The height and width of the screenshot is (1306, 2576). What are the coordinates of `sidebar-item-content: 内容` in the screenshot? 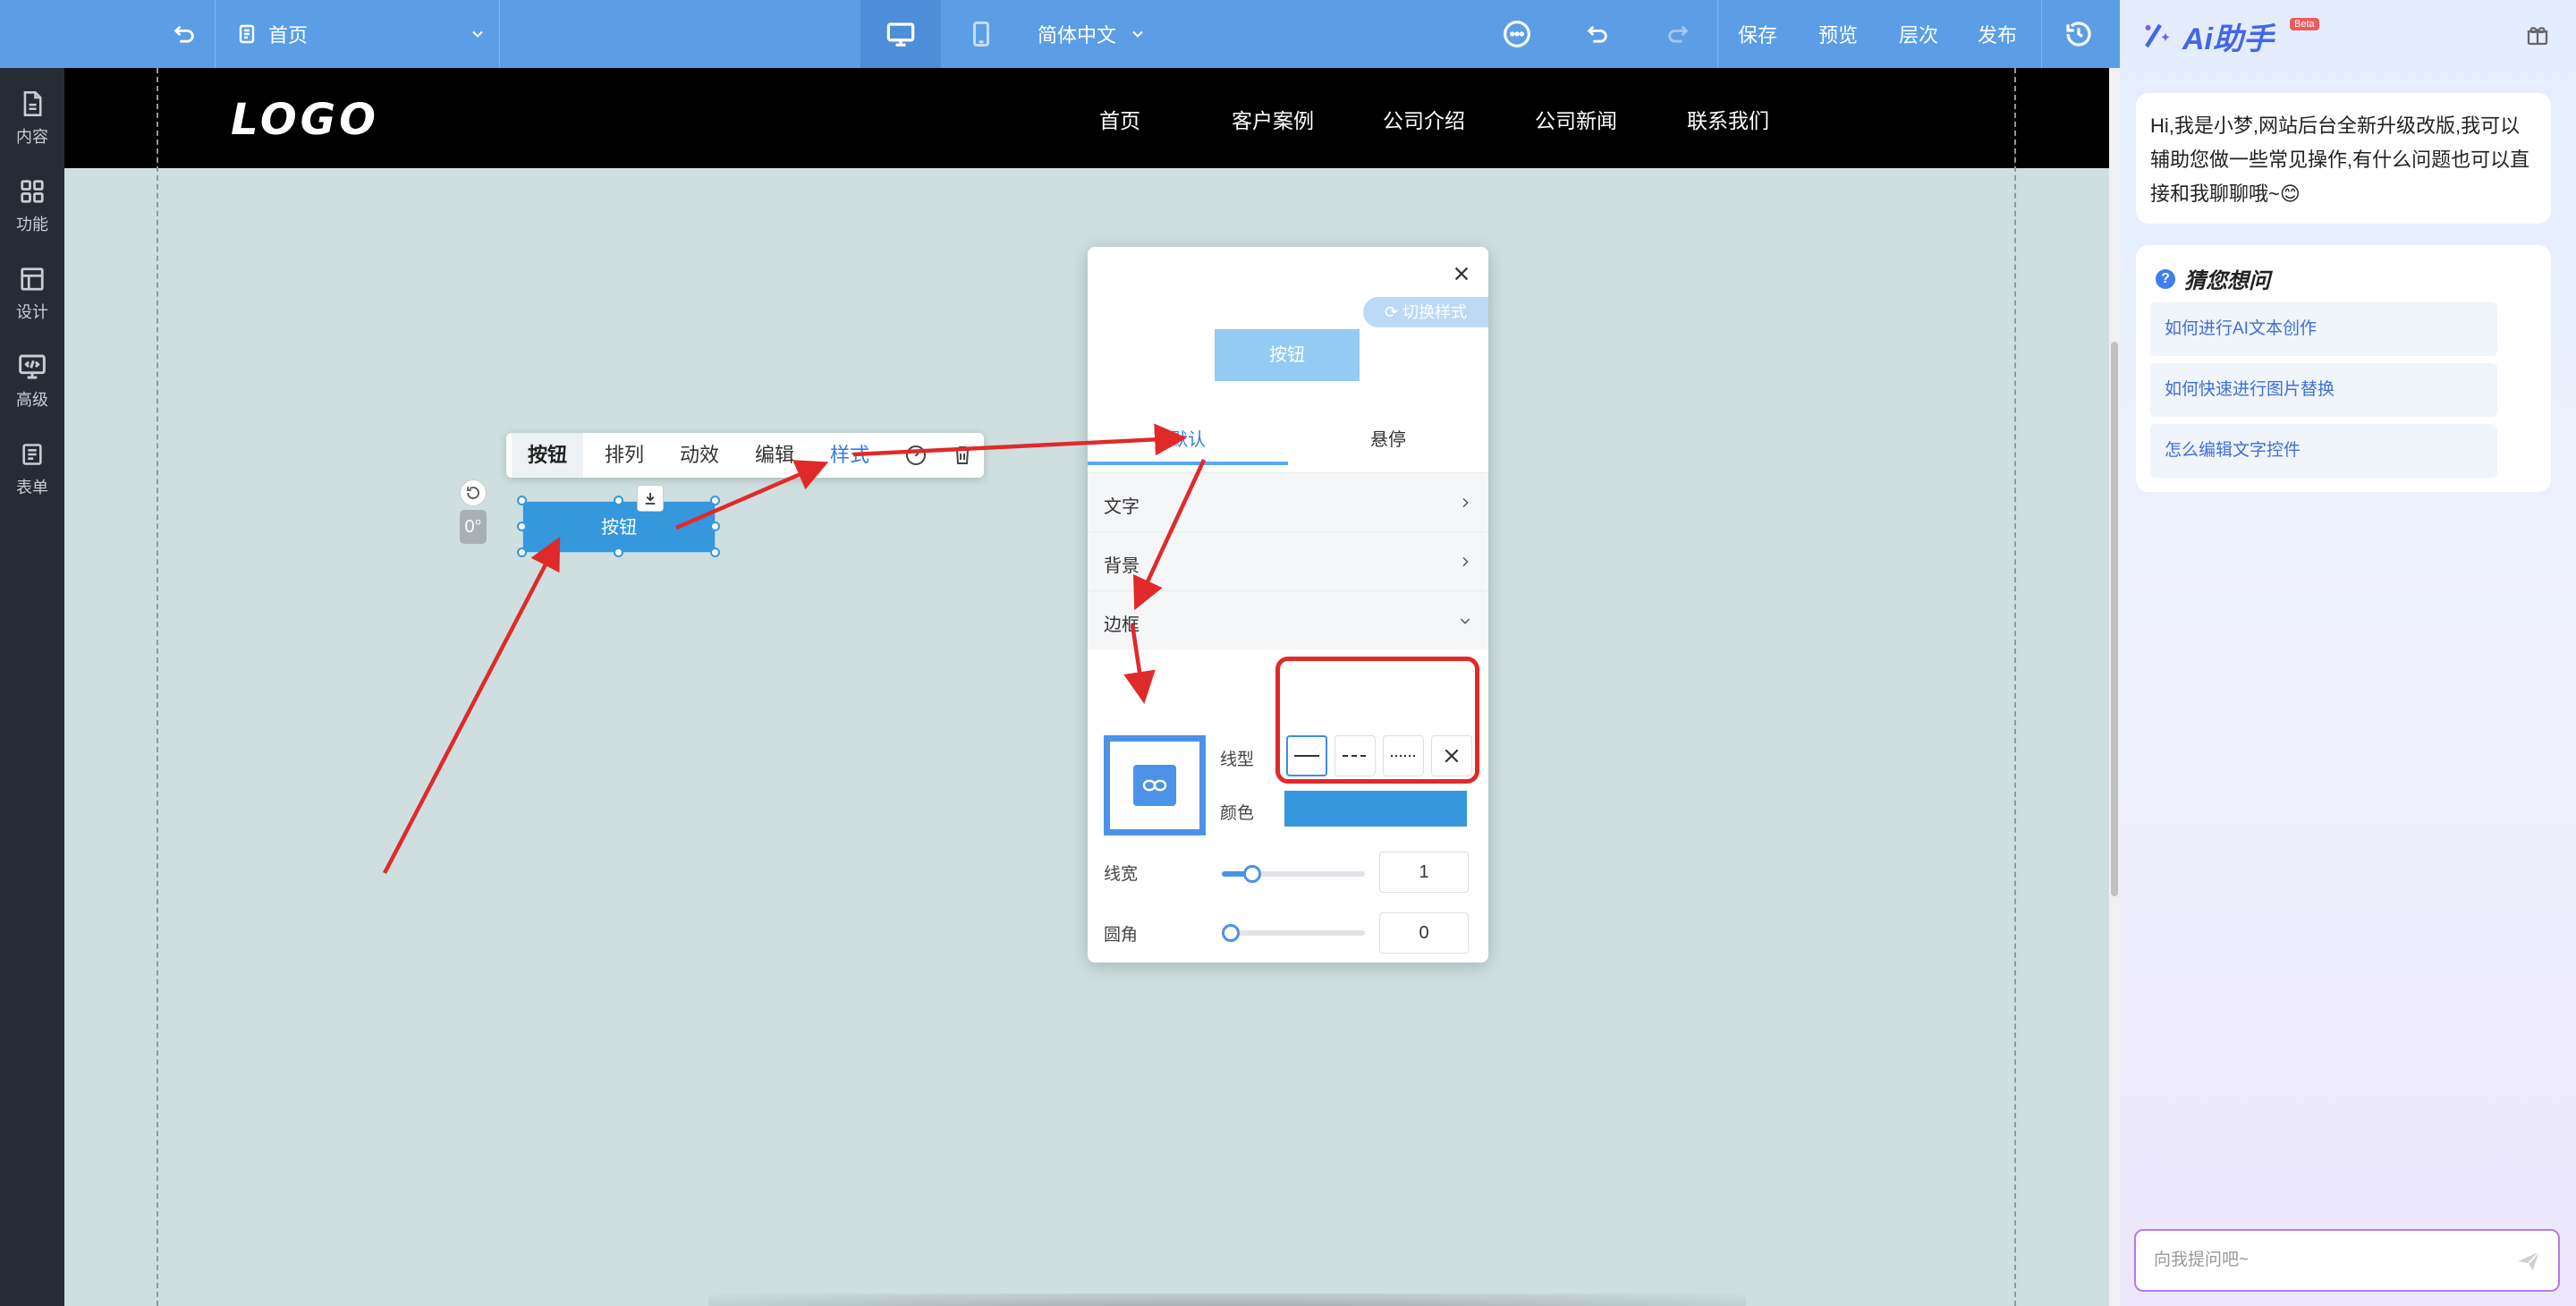 It's located at (32, 119).